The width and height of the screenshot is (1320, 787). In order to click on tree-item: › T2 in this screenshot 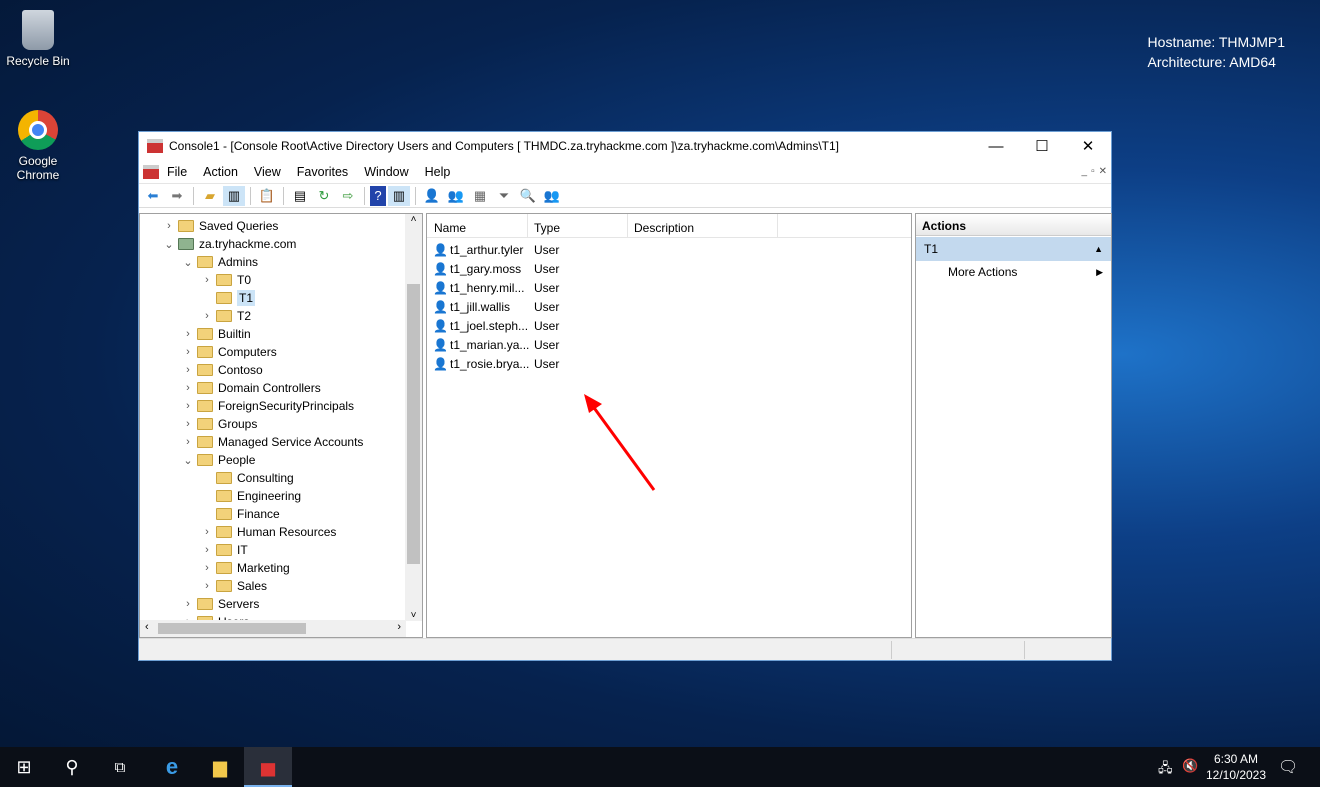, I will do `click(225, 316)`.